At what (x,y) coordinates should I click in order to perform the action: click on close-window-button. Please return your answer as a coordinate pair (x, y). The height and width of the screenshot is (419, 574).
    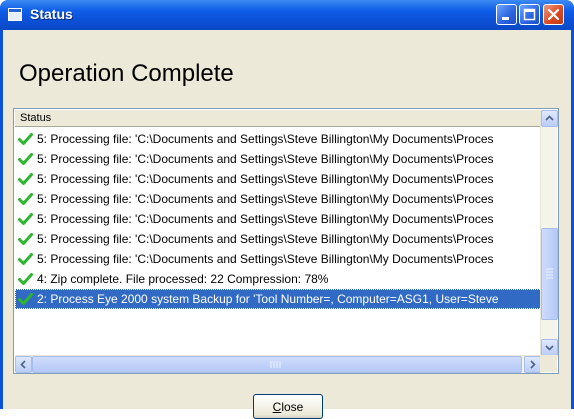
    Looking at the image, I should click on (553, 14).